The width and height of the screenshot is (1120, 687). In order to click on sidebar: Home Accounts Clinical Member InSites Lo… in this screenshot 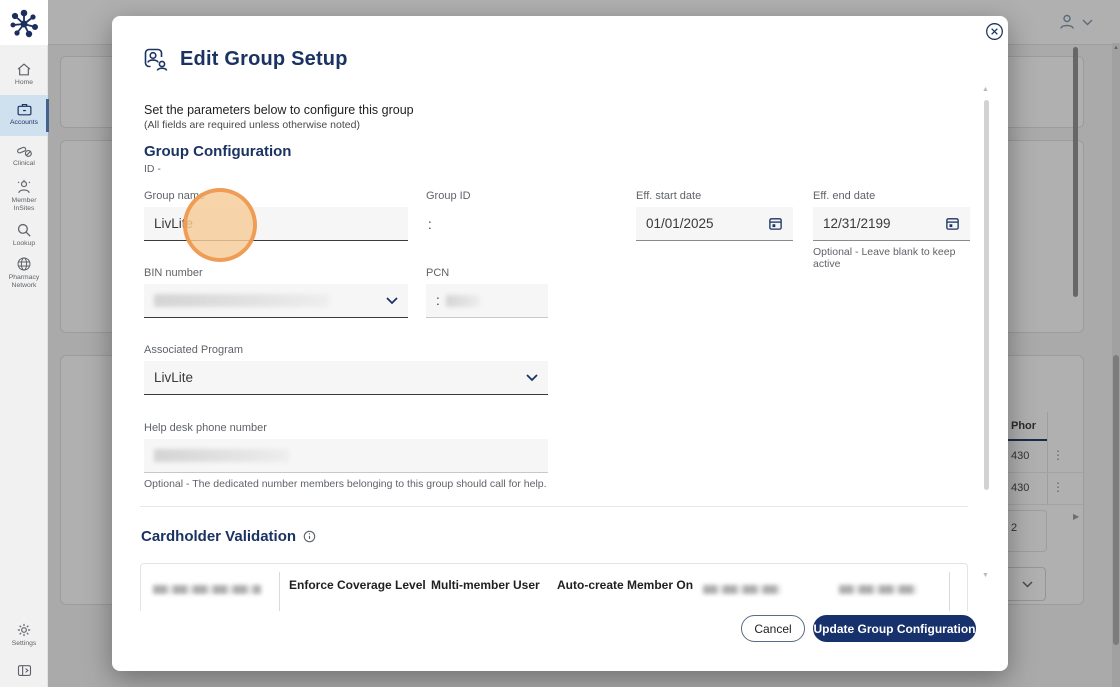, I will do `click(24, 343)`.